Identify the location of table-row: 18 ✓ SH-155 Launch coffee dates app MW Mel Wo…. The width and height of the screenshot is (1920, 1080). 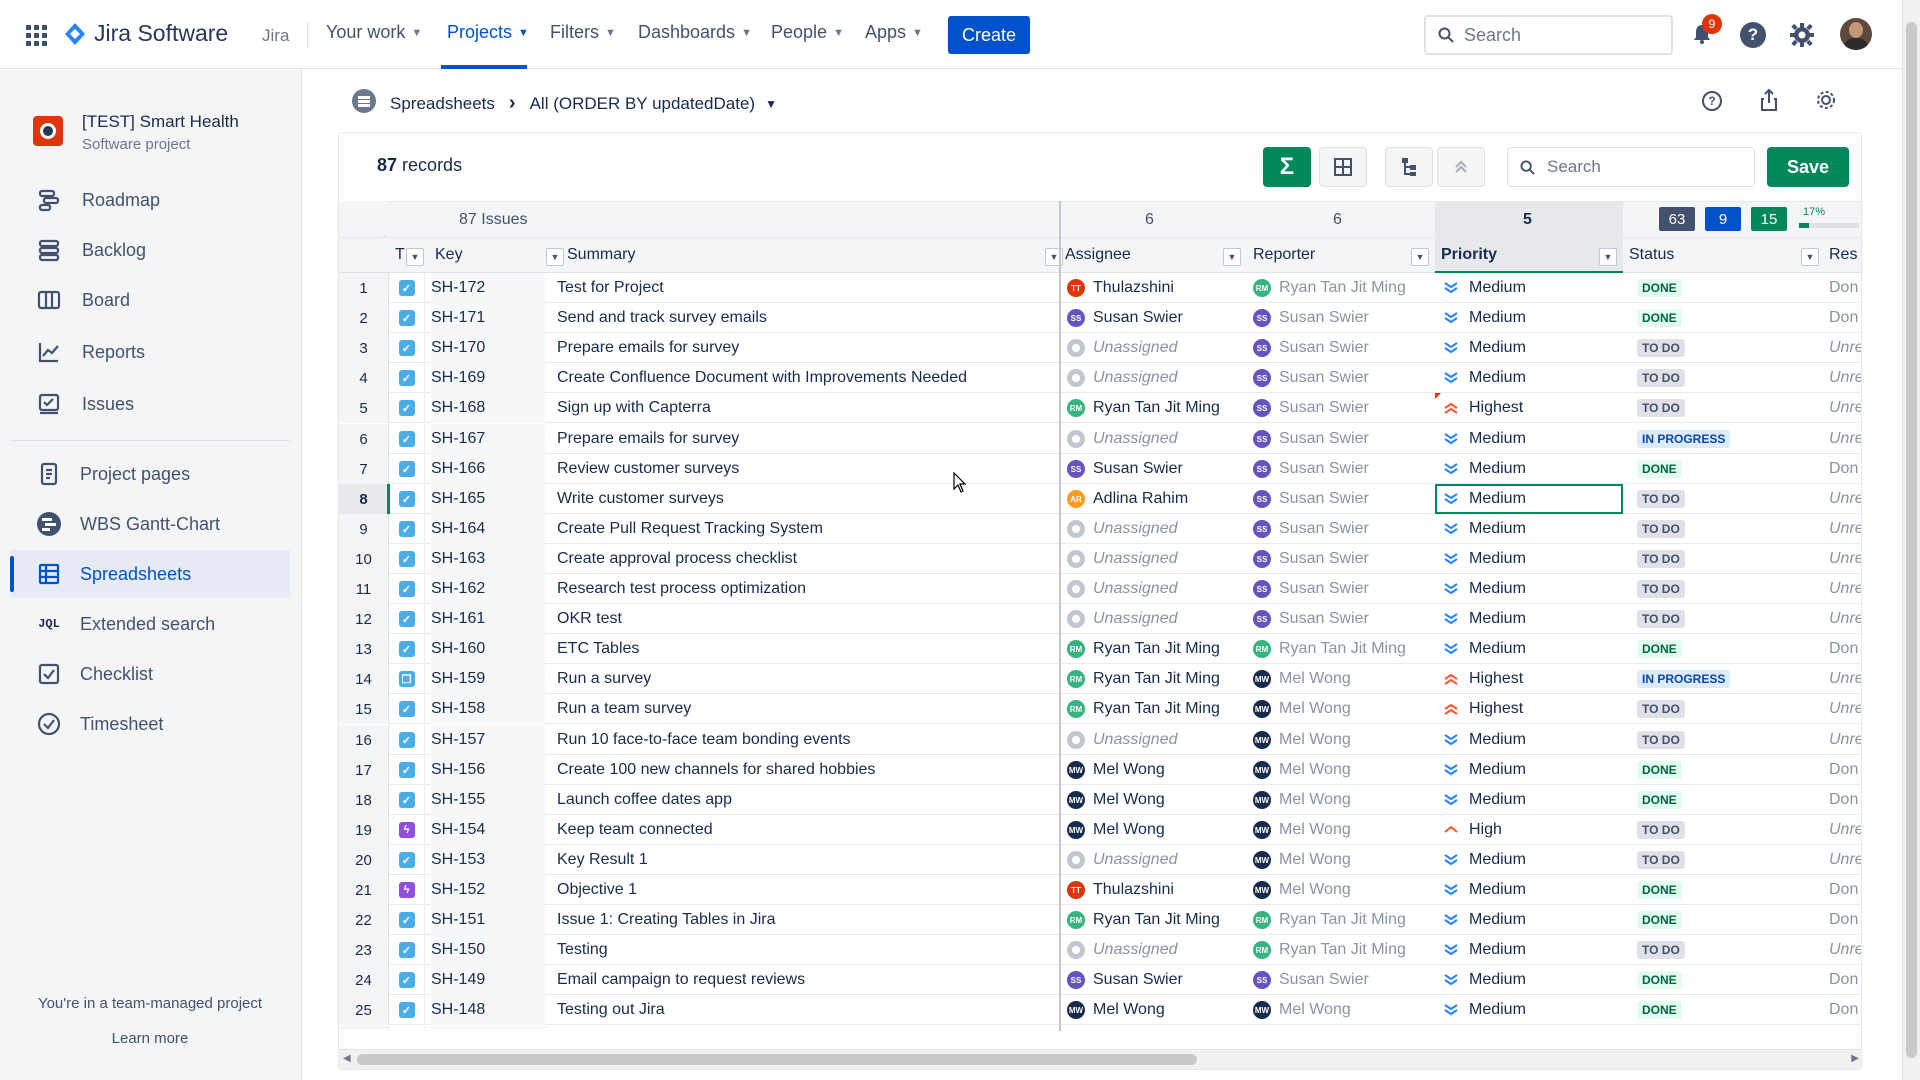
(1100, 800).